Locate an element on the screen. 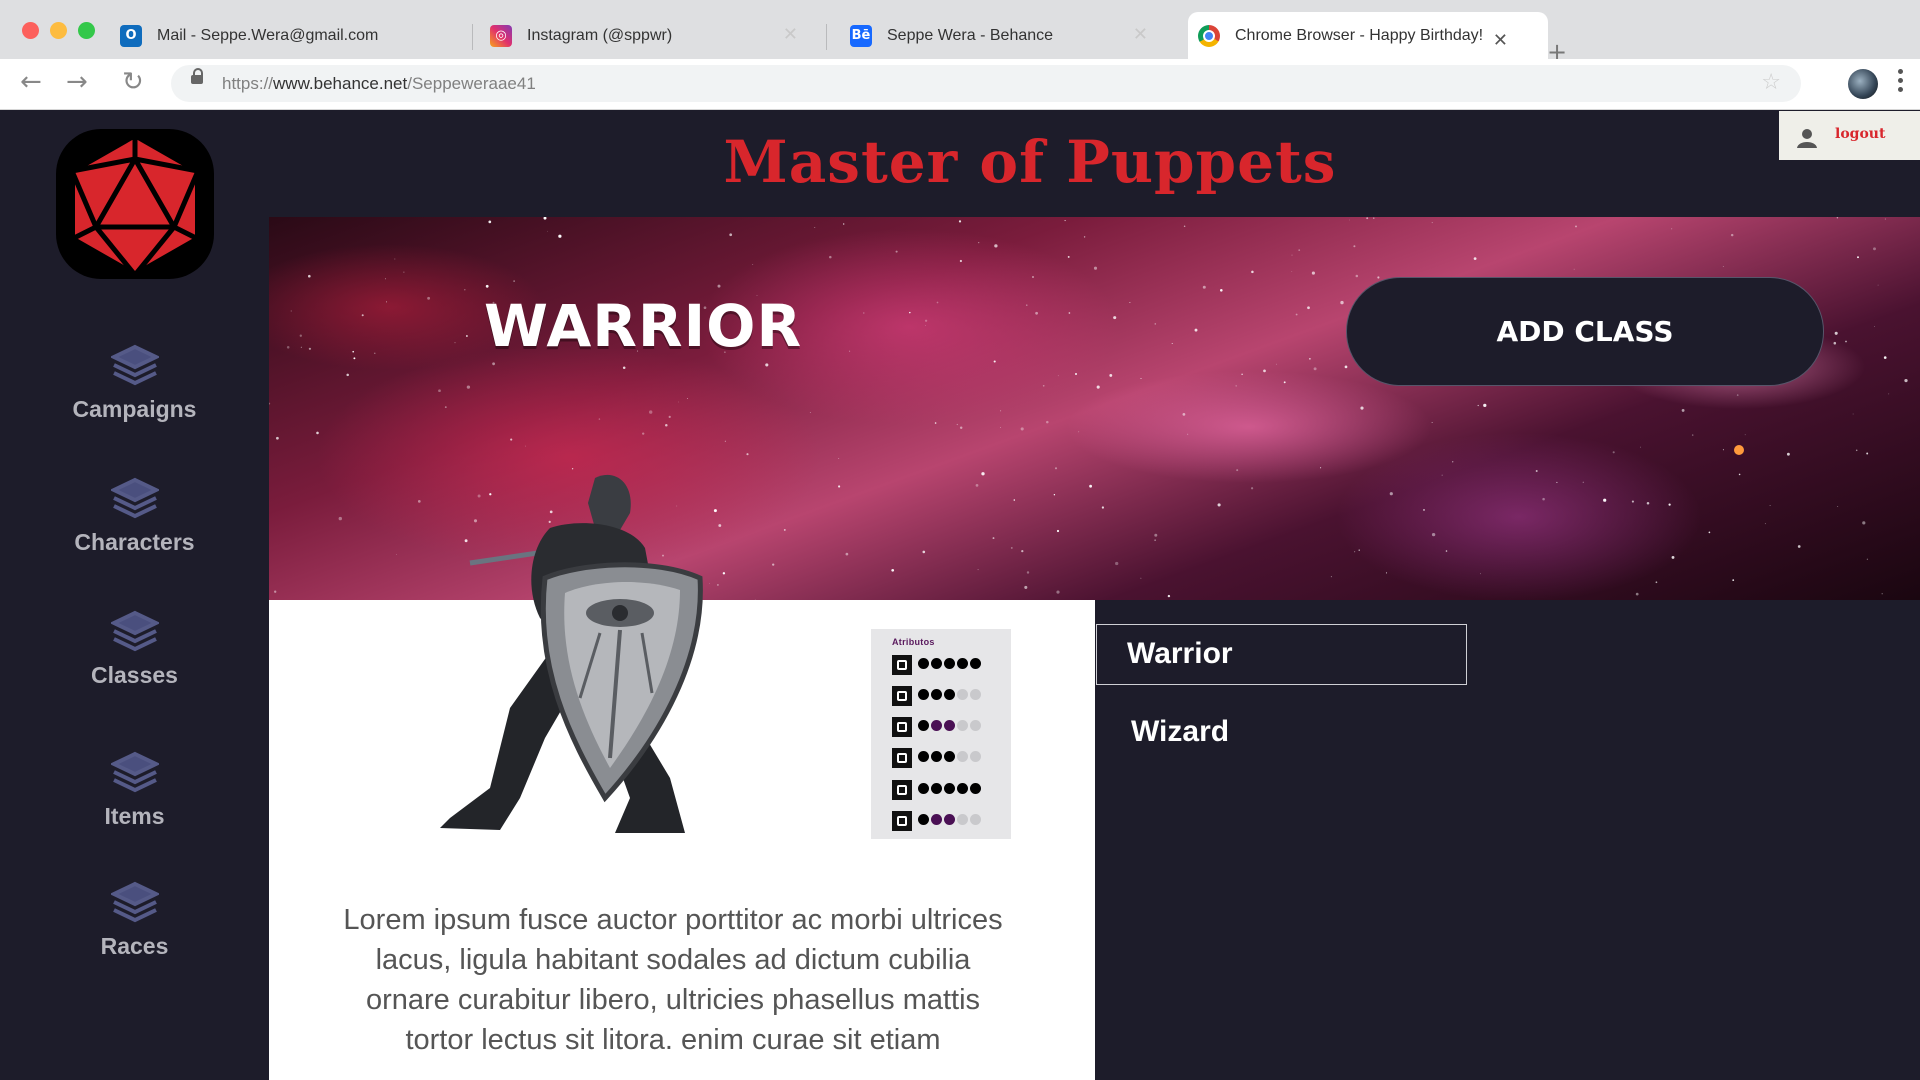 The width and height of the screenshot is (1920, 1080). browser-tab-mail: O Mail - Seppe.Wera@gmail.com is located at coordinates (295, 35).